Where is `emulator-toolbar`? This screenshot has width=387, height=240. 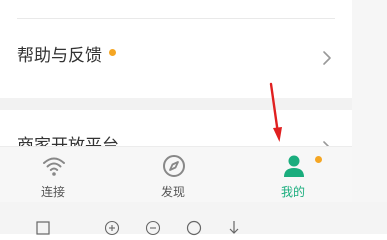 emulator-toolbar is located at coordinates (193, 219).